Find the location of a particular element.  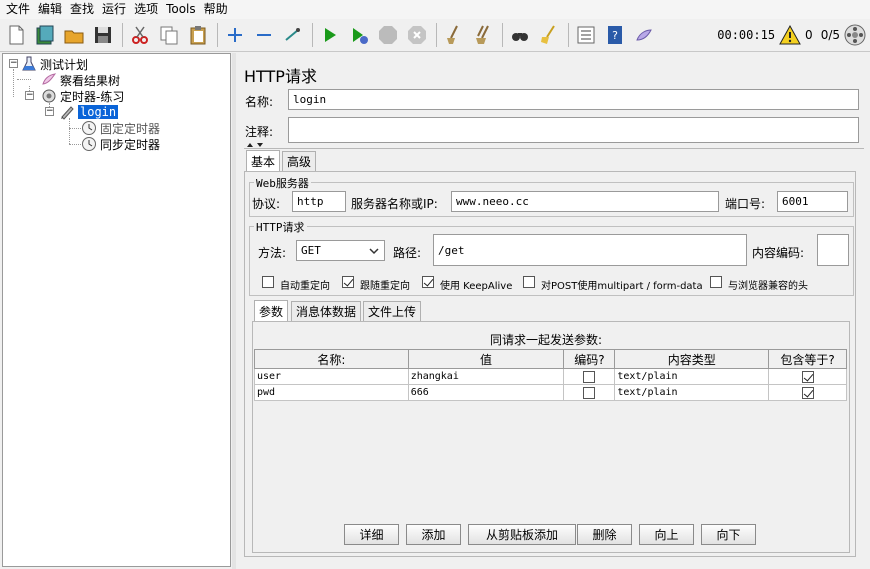

port-label: 端口号: is located at coordinates (745, 204).